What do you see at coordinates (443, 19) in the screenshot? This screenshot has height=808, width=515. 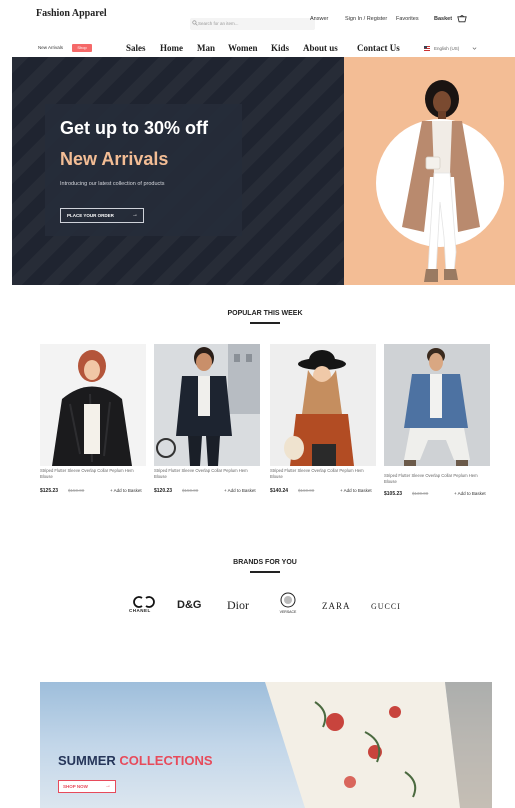 I see `basket-link: Basket` at bounding box center [443, 19].